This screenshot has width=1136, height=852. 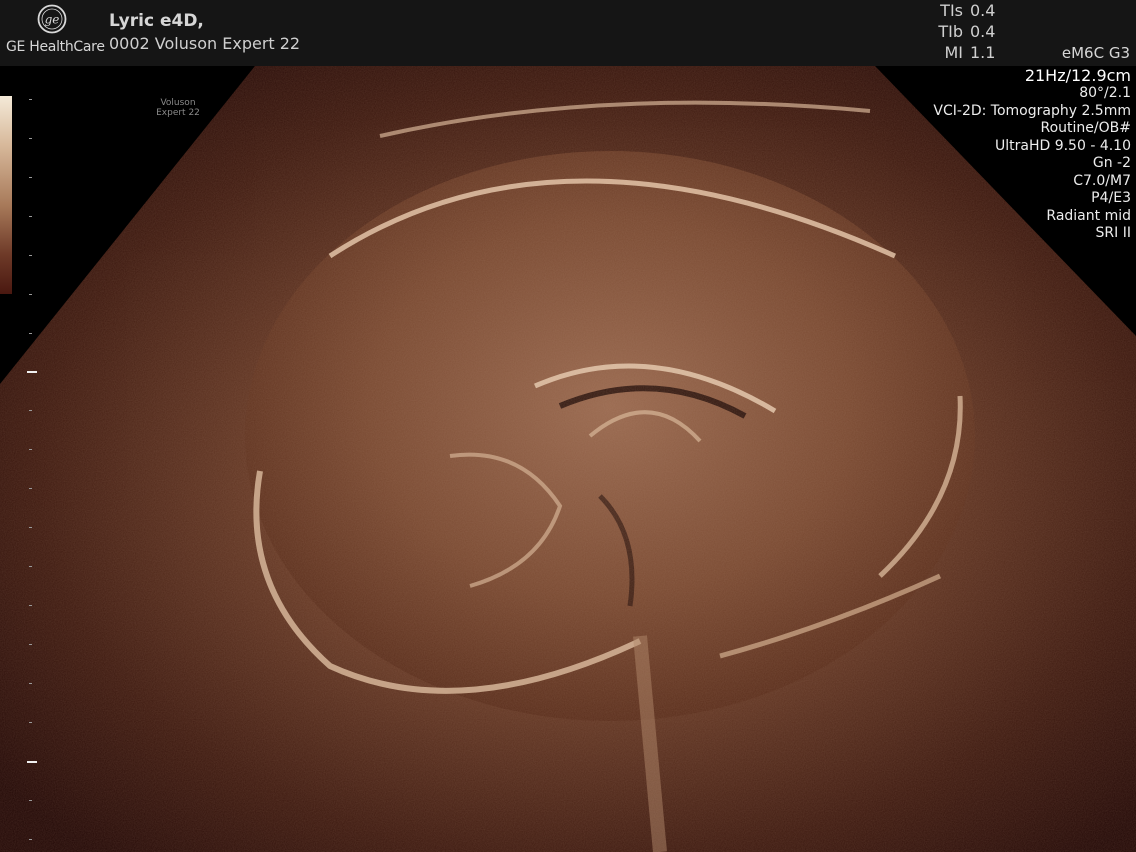 I want to click on frequency-depth: 21Hz/12.9cm, so click(x=1077, y=75).